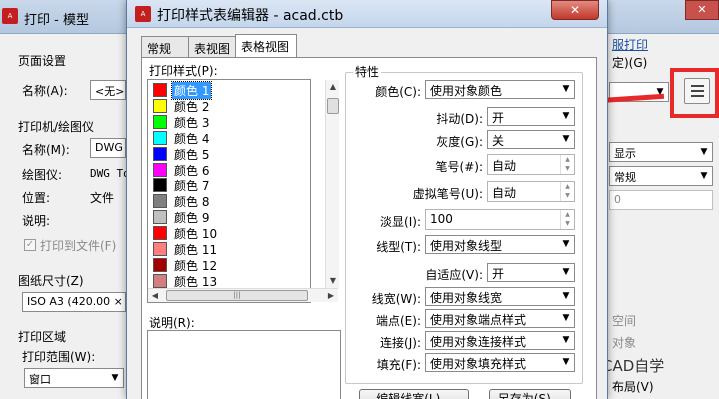  Describe the element at coordinates (230, 90) in the screenshot. I see `list-item: 颜色 1` at that location.